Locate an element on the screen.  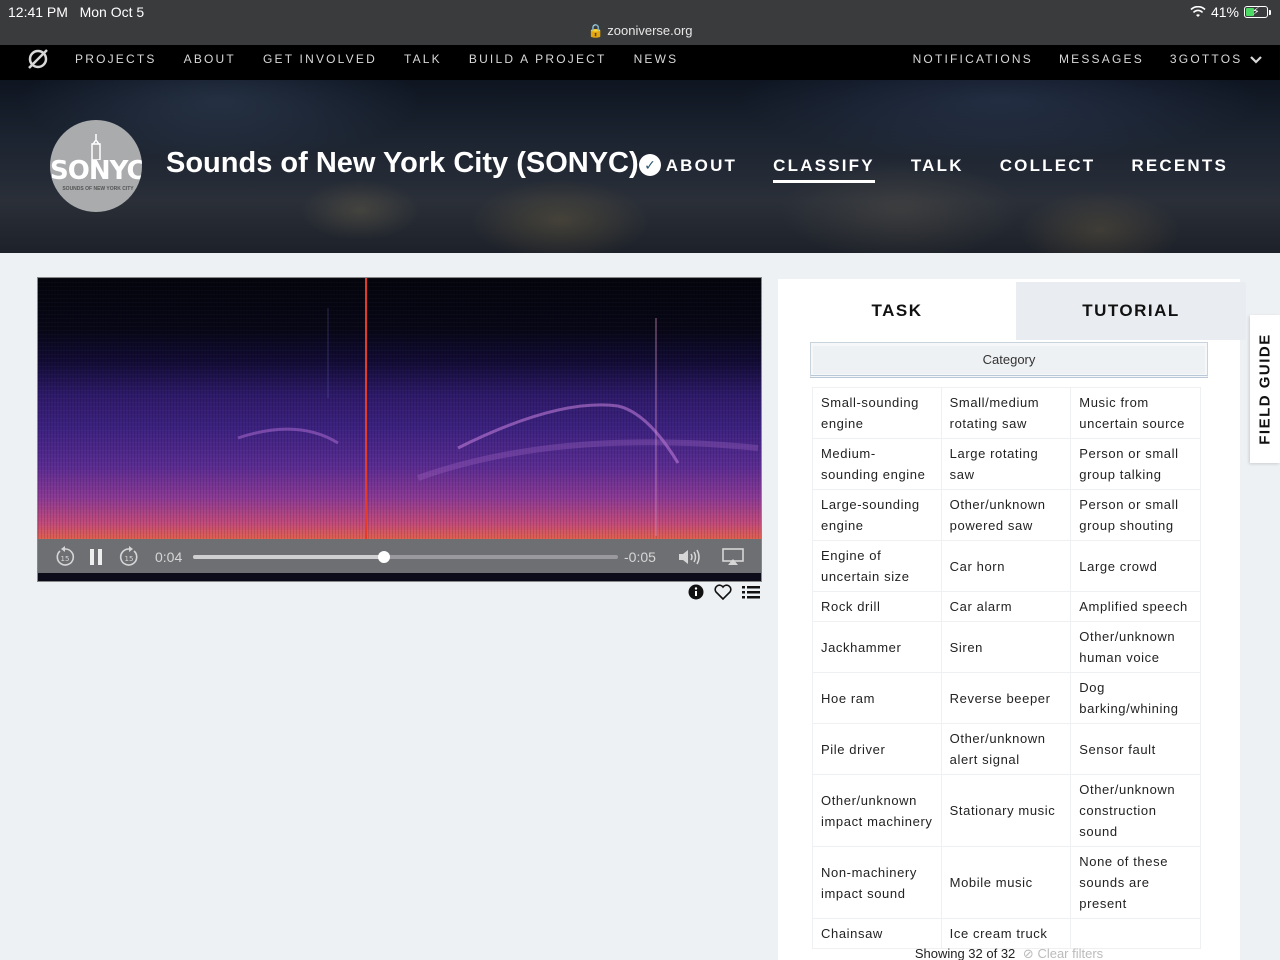
info-icon is located at coordinates (696, 592).